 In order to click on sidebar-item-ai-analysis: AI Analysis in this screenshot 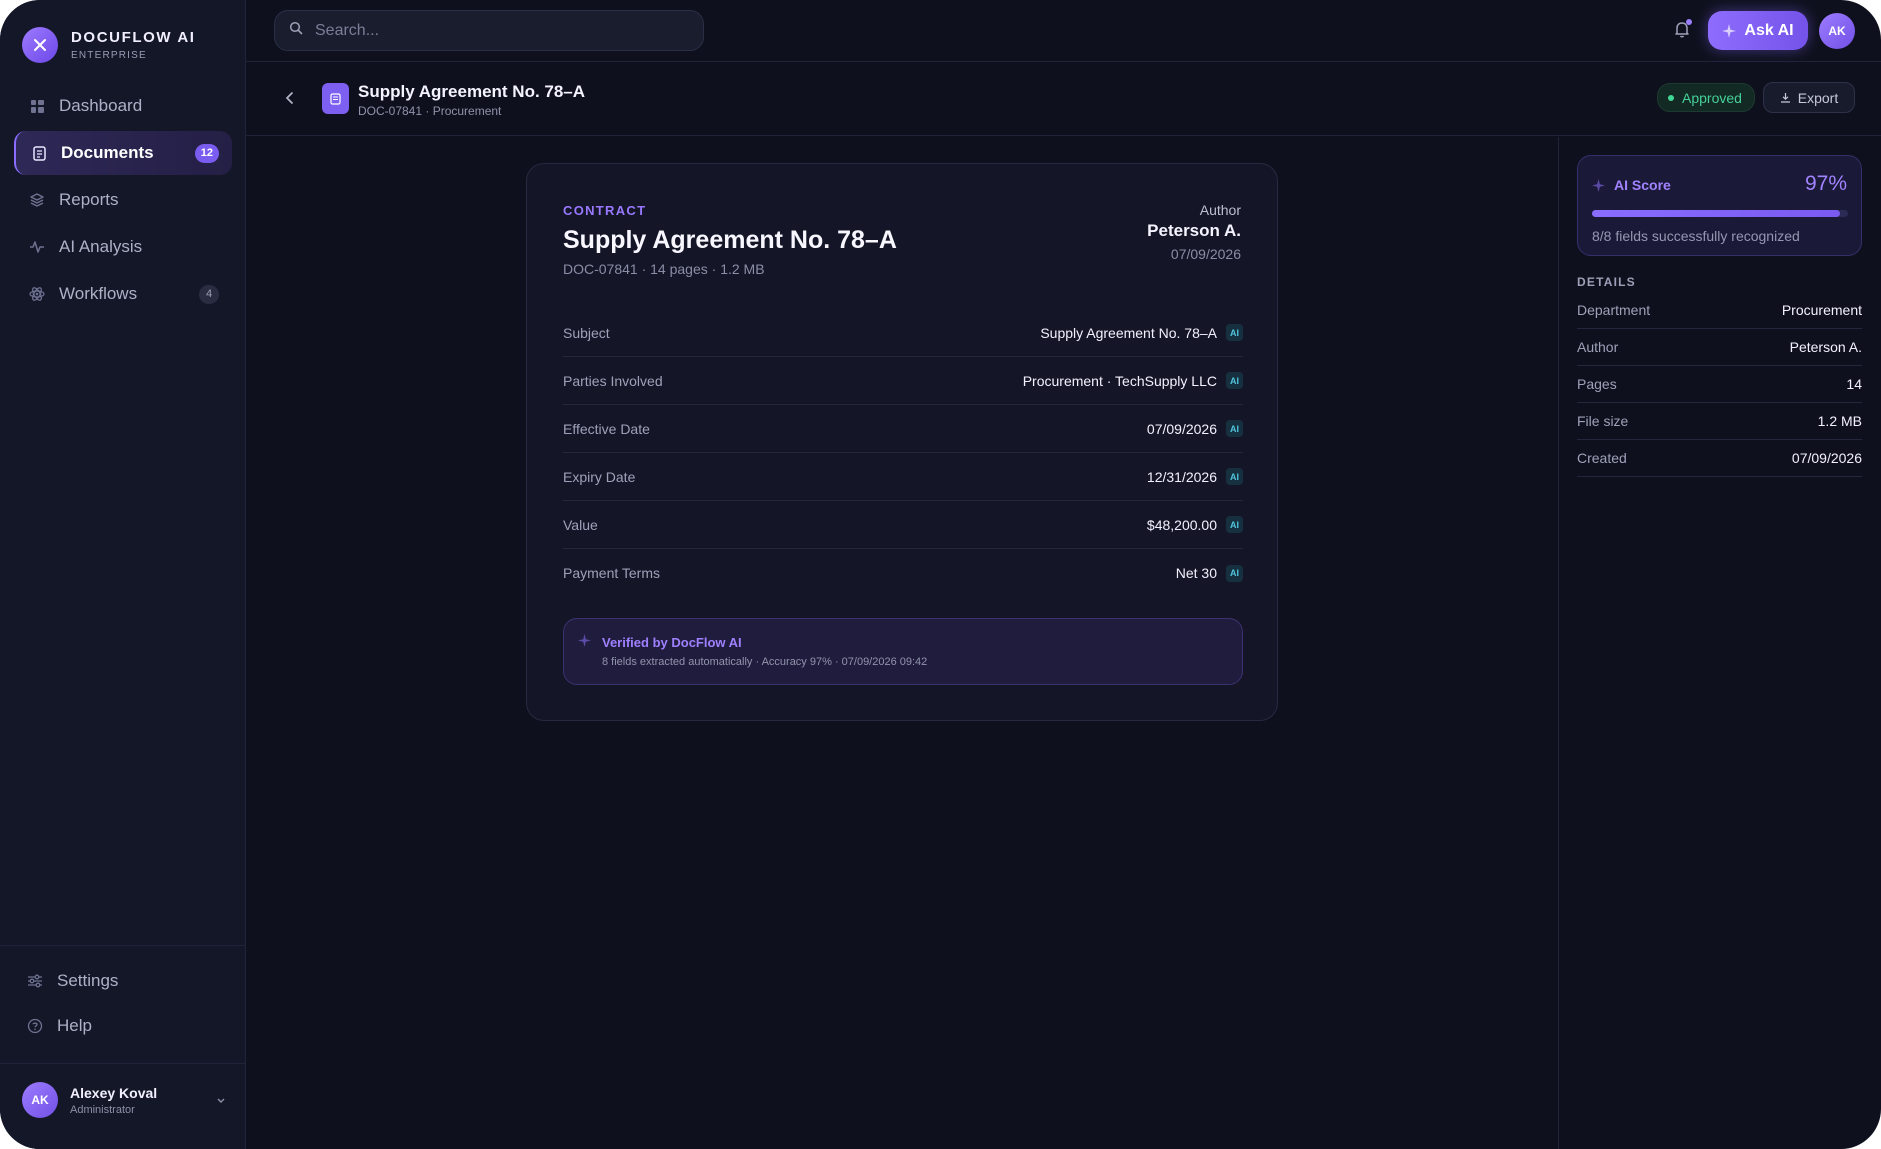, I will do `click(123, 247)`.